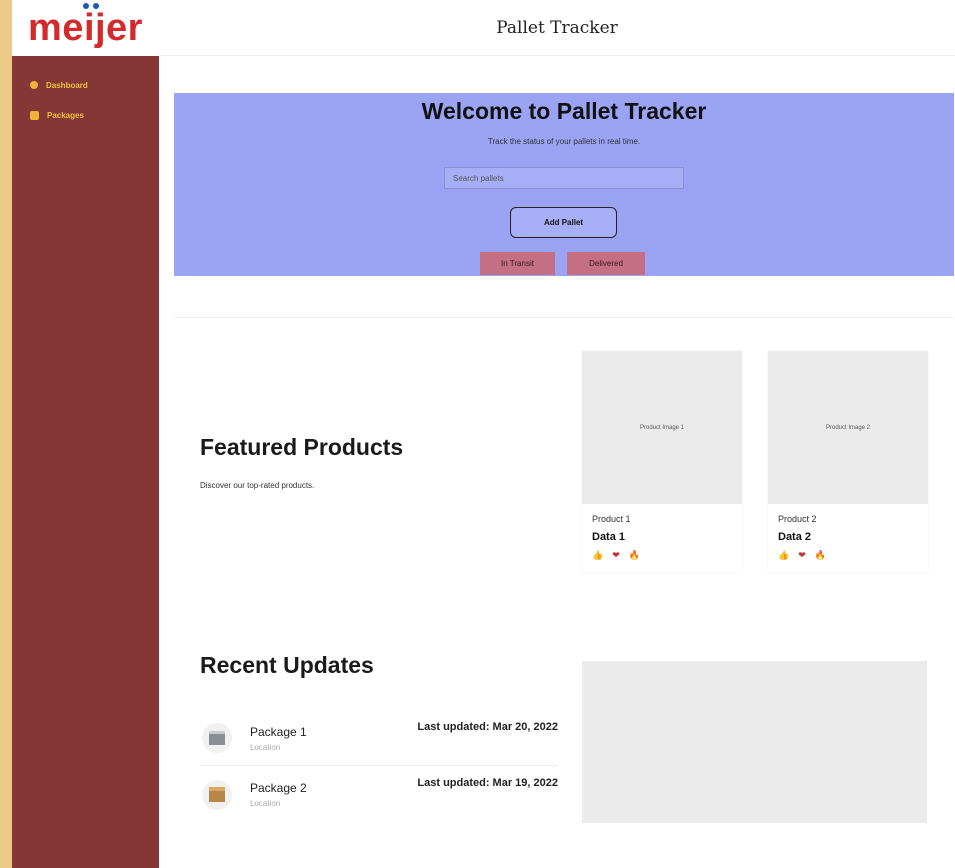 This screenshot has width=955, height=868. What do you see at coordinates (278, 788) in the screenshot?
I see `package-name: Package 2` at bounding box center [278, 788].